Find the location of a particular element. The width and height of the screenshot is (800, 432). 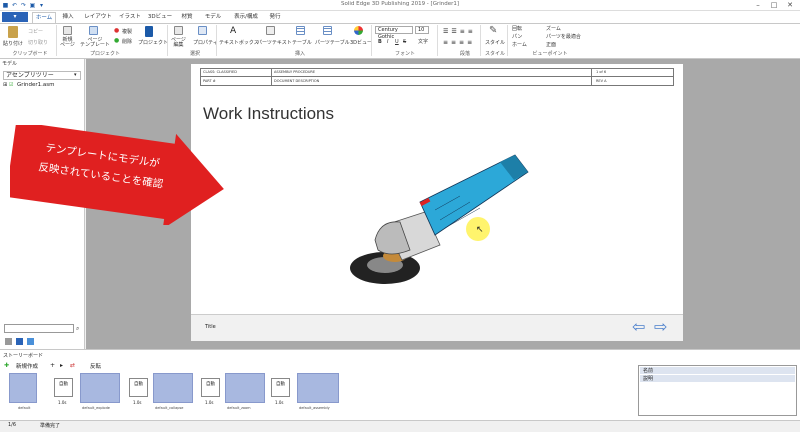

save-icon: ■ is located at coordinates (5, 5).